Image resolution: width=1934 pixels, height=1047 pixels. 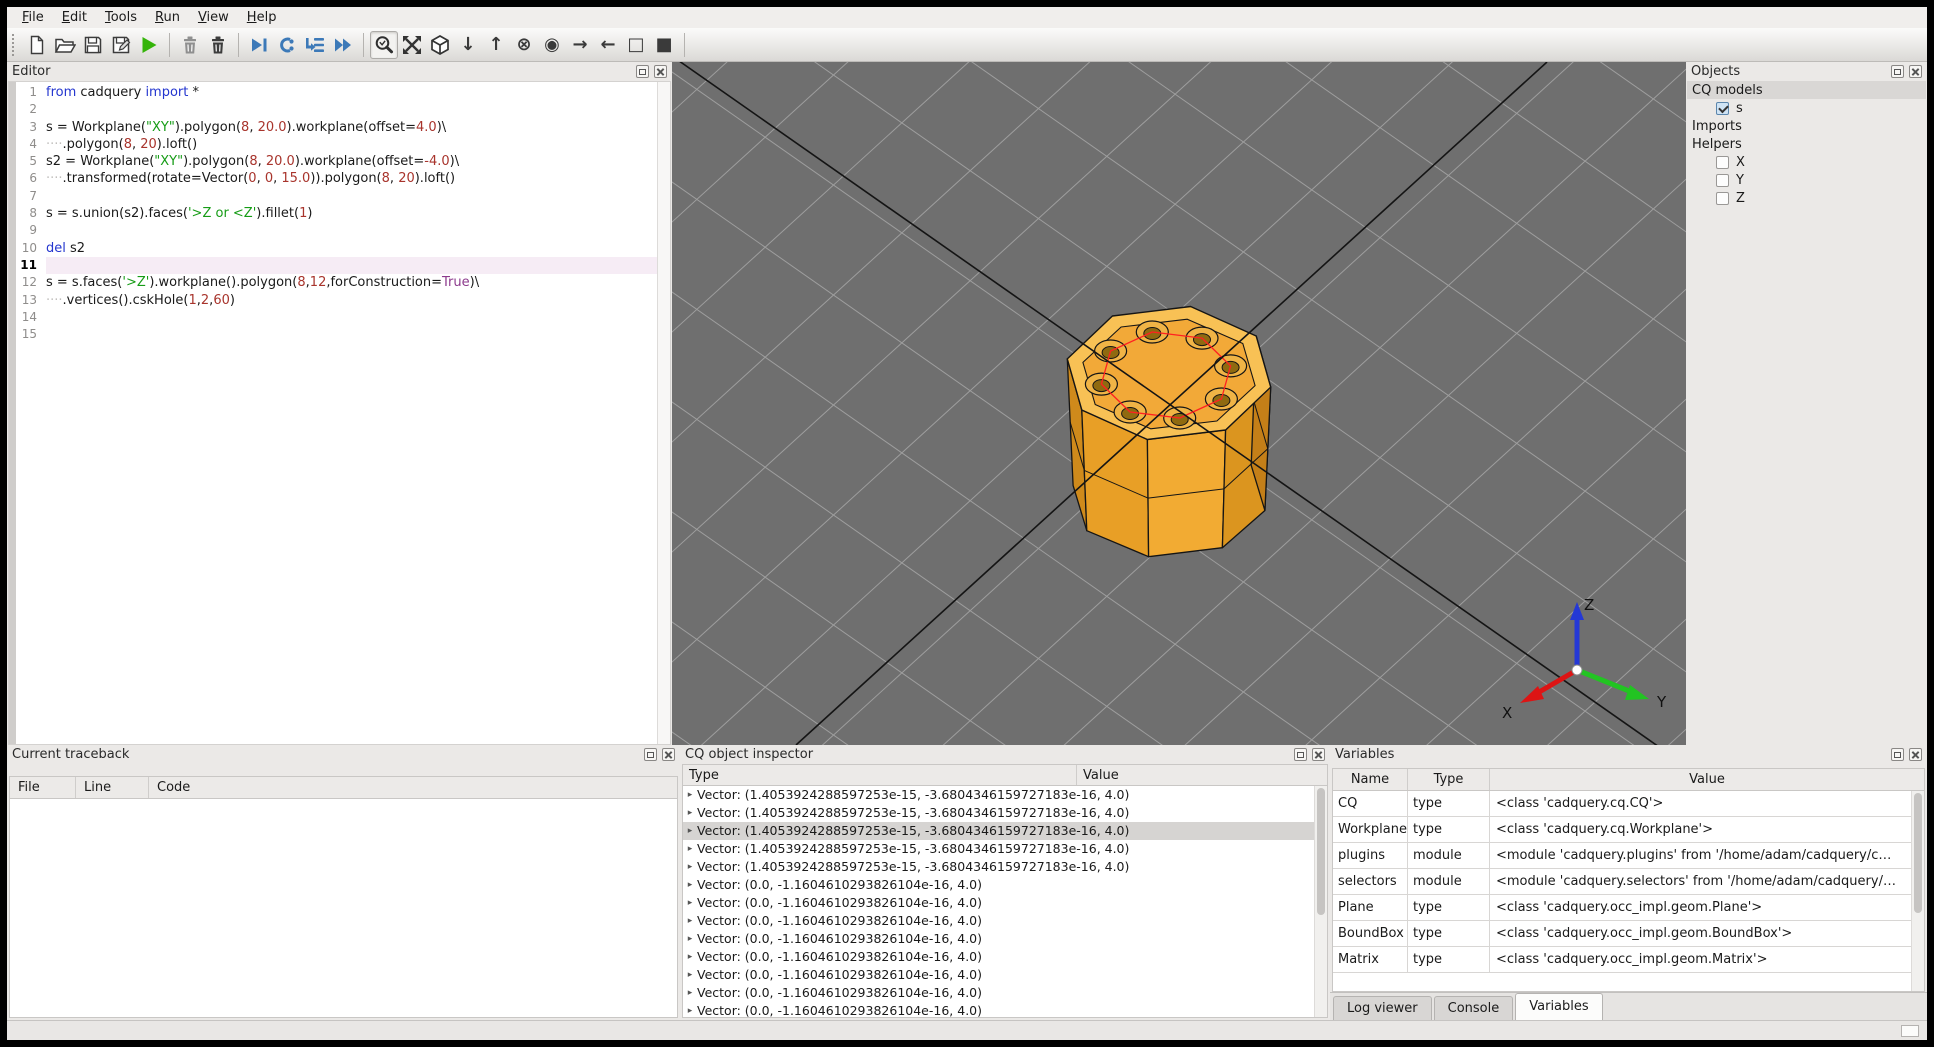 What do you see at coordinates (1915, 71) in the screenshot?
I see `objects-close-button` at bounding box center [1915, 71].